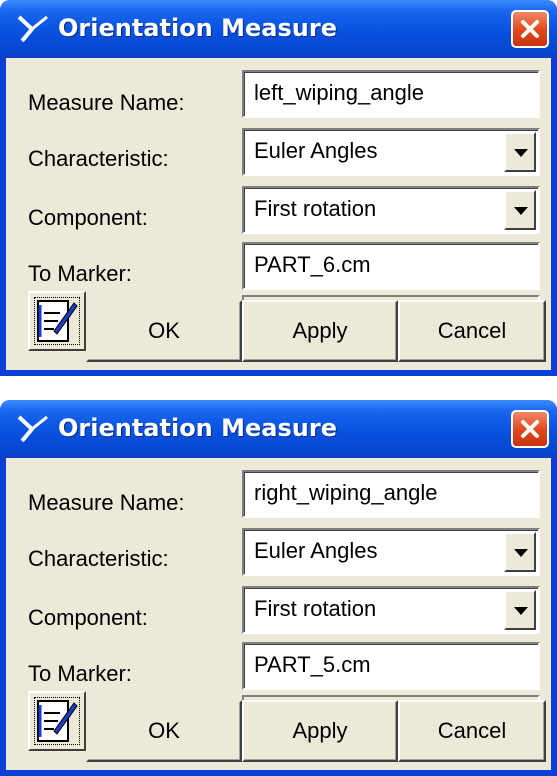  Describe the element at coordinates (391, 266) in the screenshot. I see `to-marker-input: PART_6.cm` at that location.